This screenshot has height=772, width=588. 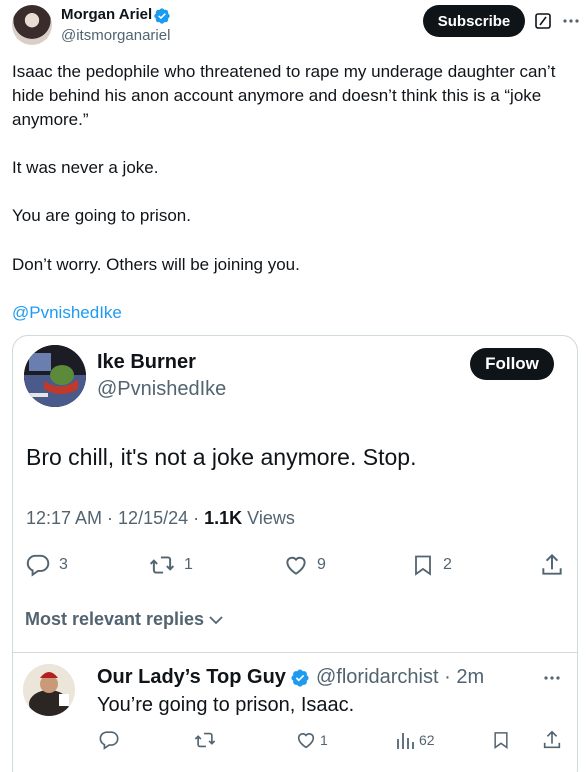 What do you see at coordinates (101, 215) in the screenshot?
I see `tweet-paragraph: You are going to prison.` at bounding box center [101, 215].